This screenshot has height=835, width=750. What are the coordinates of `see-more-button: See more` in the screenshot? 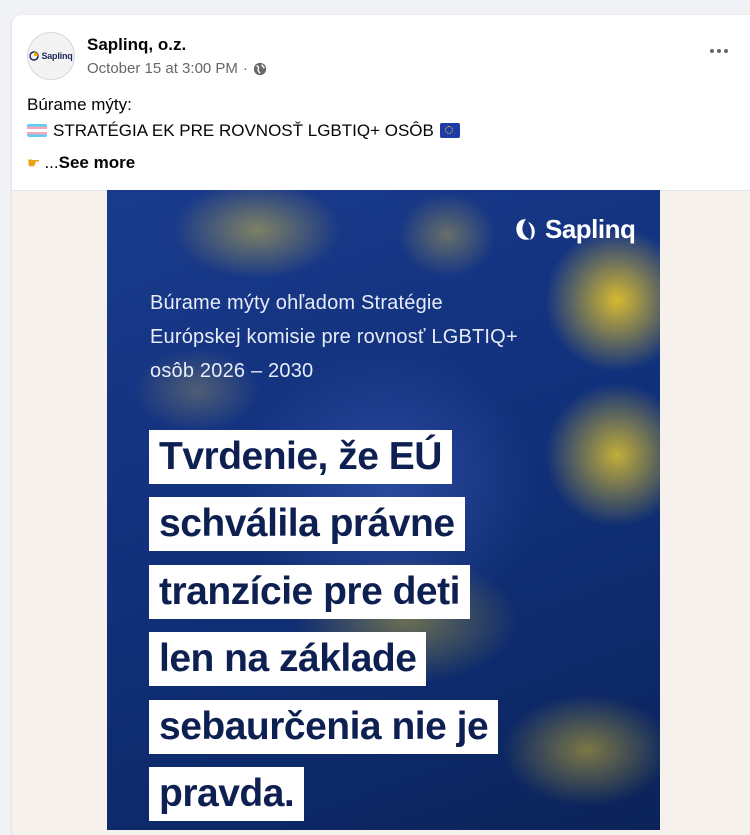 It's located at (97, 162).